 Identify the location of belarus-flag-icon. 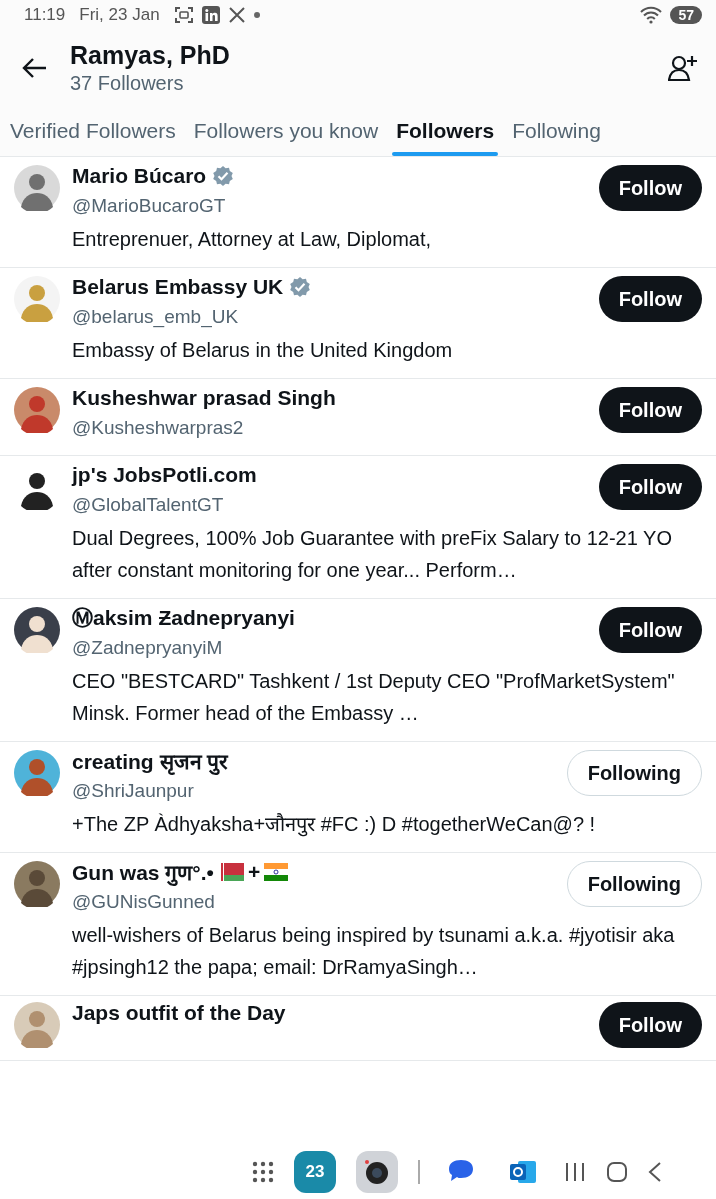
(231, 872).